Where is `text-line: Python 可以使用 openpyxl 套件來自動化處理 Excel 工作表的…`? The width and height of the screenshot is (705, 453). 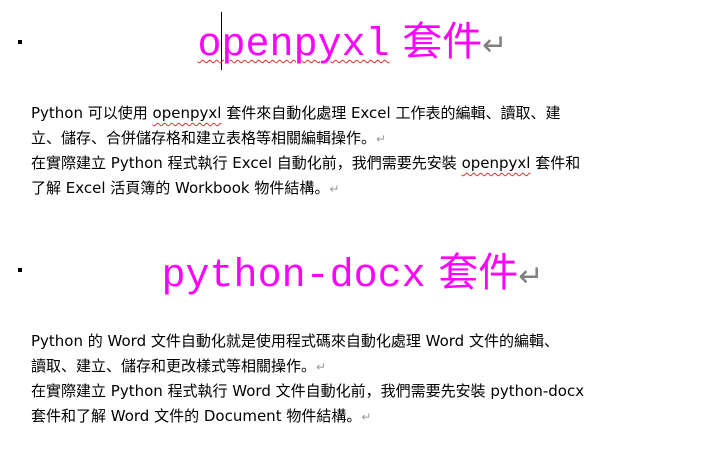
text-line: Python 可以使用 openpyxl 套件來自動化處理 Excel 工作表的… is located at coordinates (296, 113).